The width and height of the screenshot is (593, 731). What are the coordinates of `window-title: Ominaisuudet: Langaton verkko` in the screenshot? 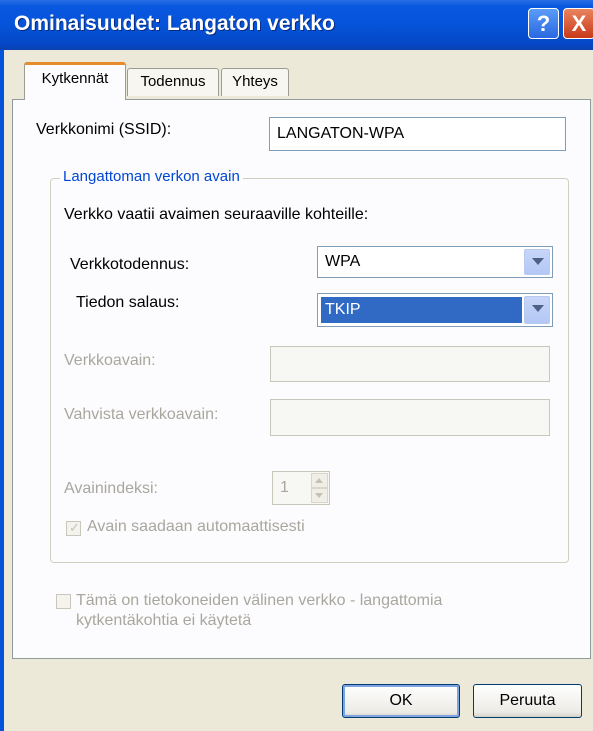 It's located at (174, 23).